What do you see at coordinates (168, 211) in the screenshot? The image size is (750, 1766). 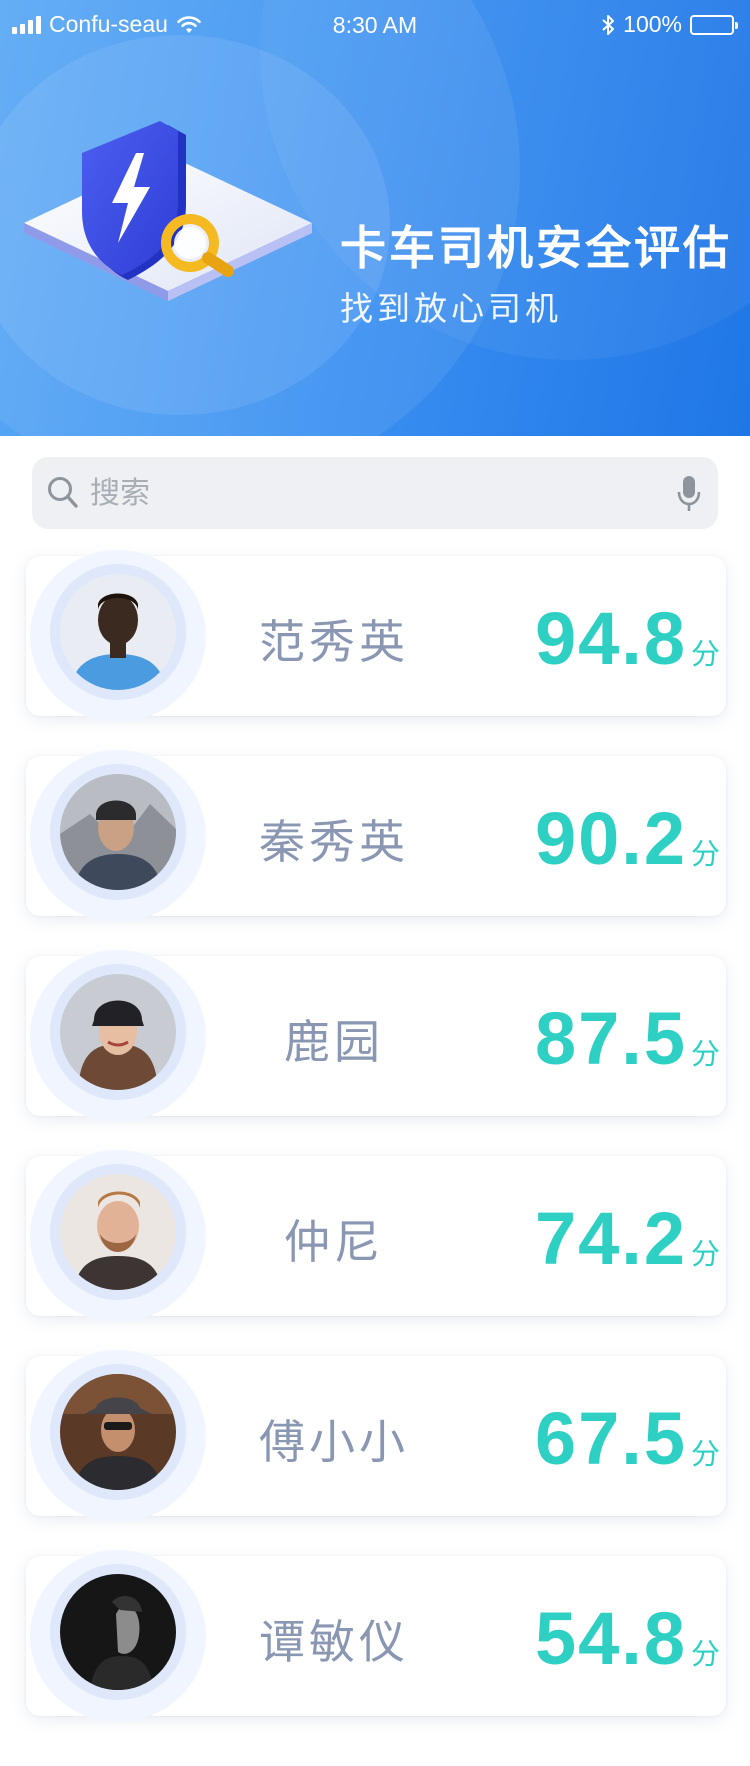 I see `shield-magnifier-icon` at bounding box center [168, 211].